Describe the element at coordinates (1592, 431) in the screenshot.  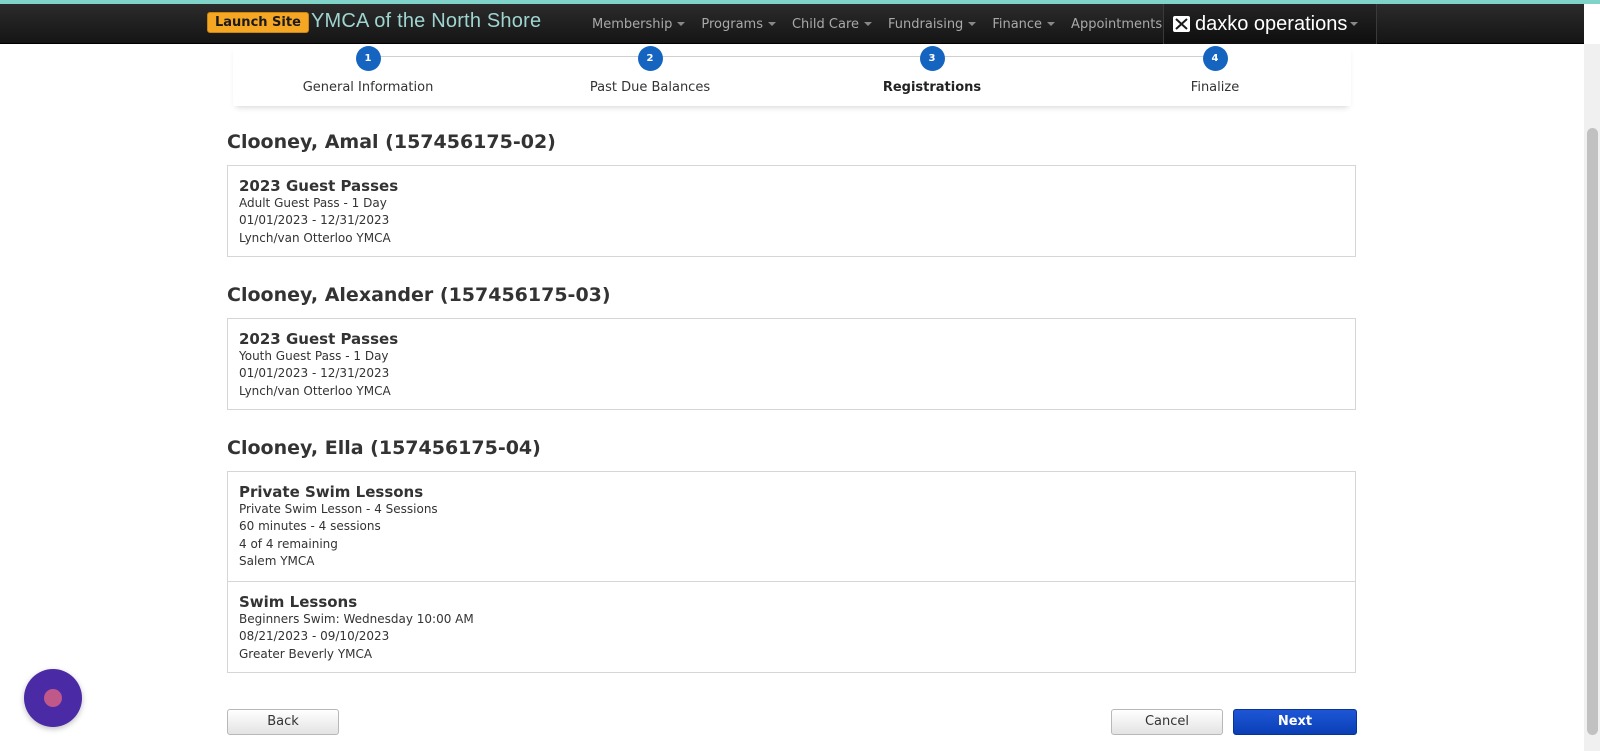
I see `scrollbar-thumb` at that location.